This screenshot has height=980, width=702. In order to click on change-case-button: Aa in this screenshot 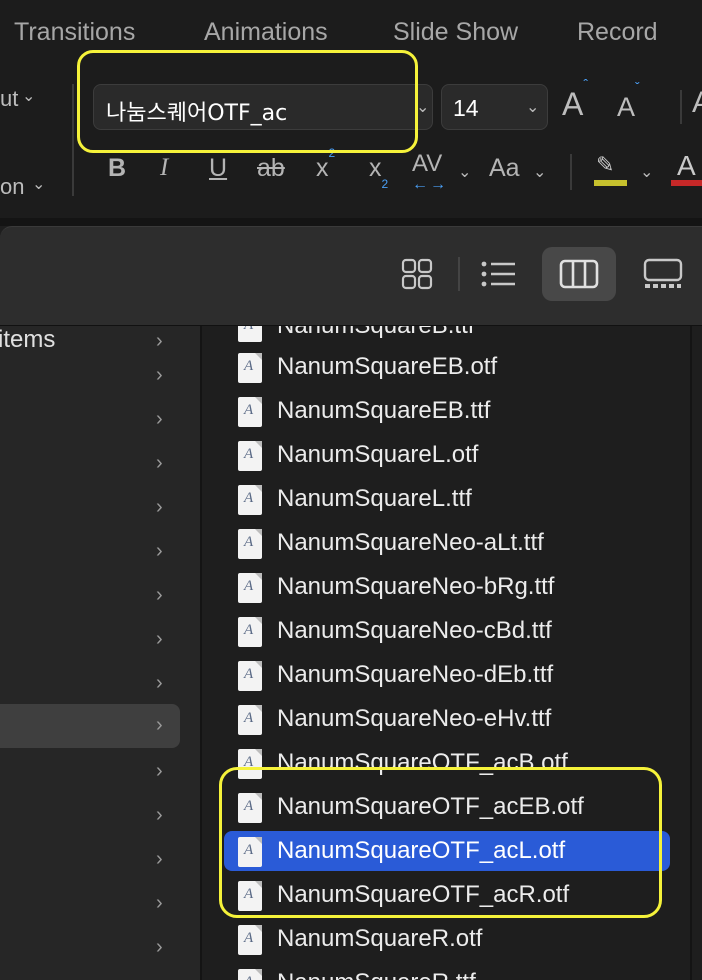, I will do `click(504, 168)`.